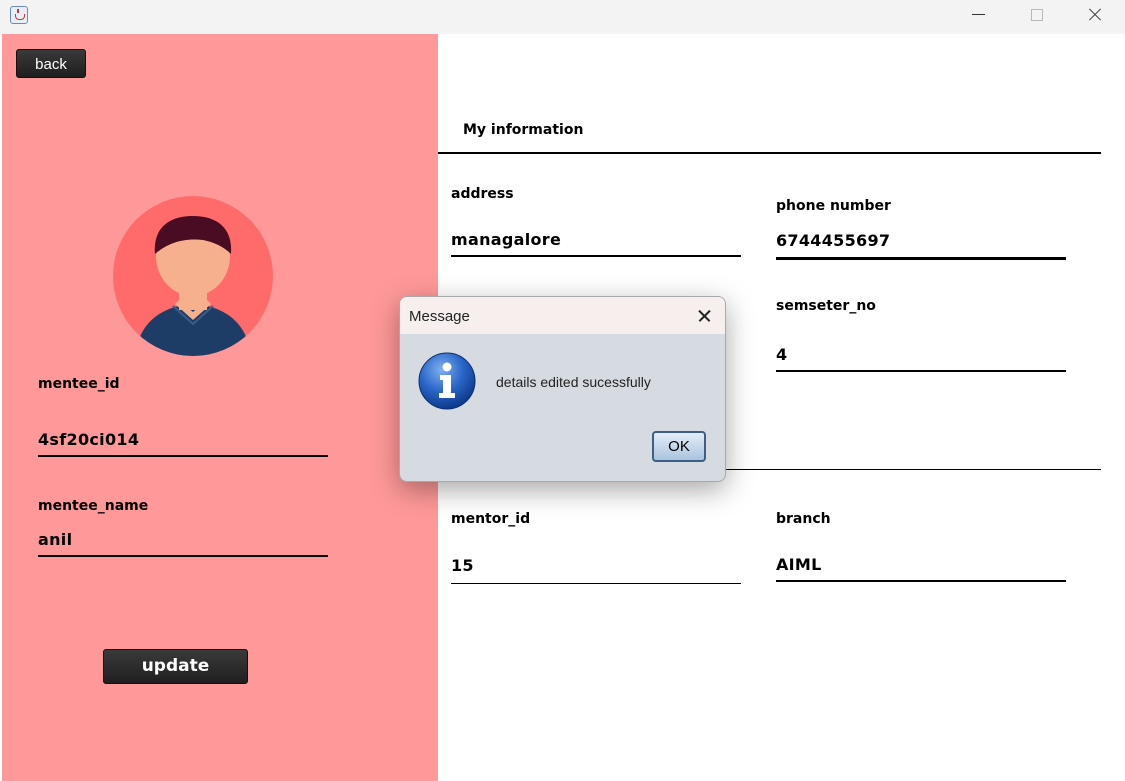 The image size is (1125, 781). Describe the element at coordinates (491, 519) in the screenshot. I see `mentor-id-label: mentor_id` at that location.